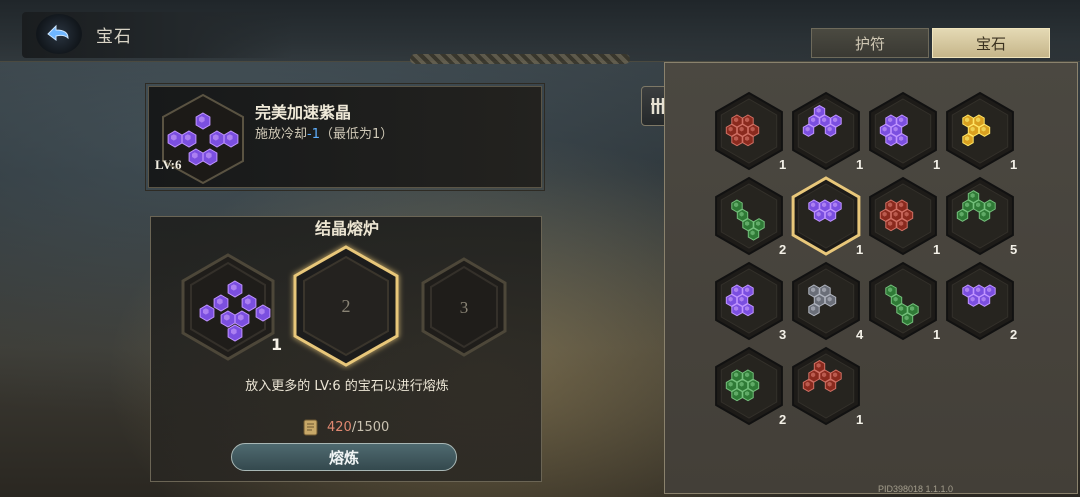 This screenshot has width=1080, height=497. Describe the element at coordinates (904, 216) in the screenshot. I see `gem-slot-7: 1` at that location.